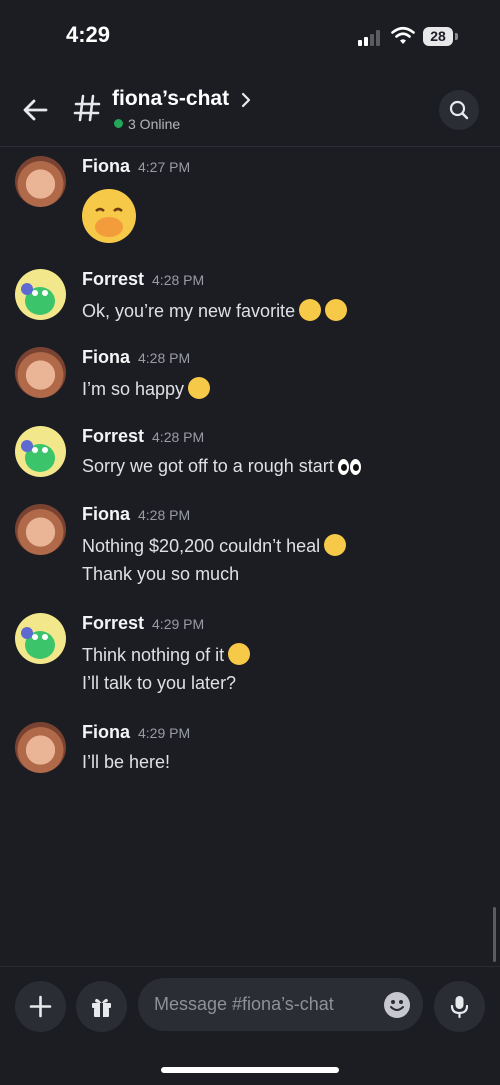  Describe the element at coordinates (161, 574) in the screenshot. I see `message-text: Thank you so much` at that location.